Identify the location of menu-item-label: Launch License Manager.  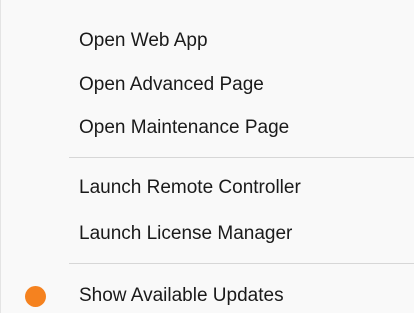
(186, 233).